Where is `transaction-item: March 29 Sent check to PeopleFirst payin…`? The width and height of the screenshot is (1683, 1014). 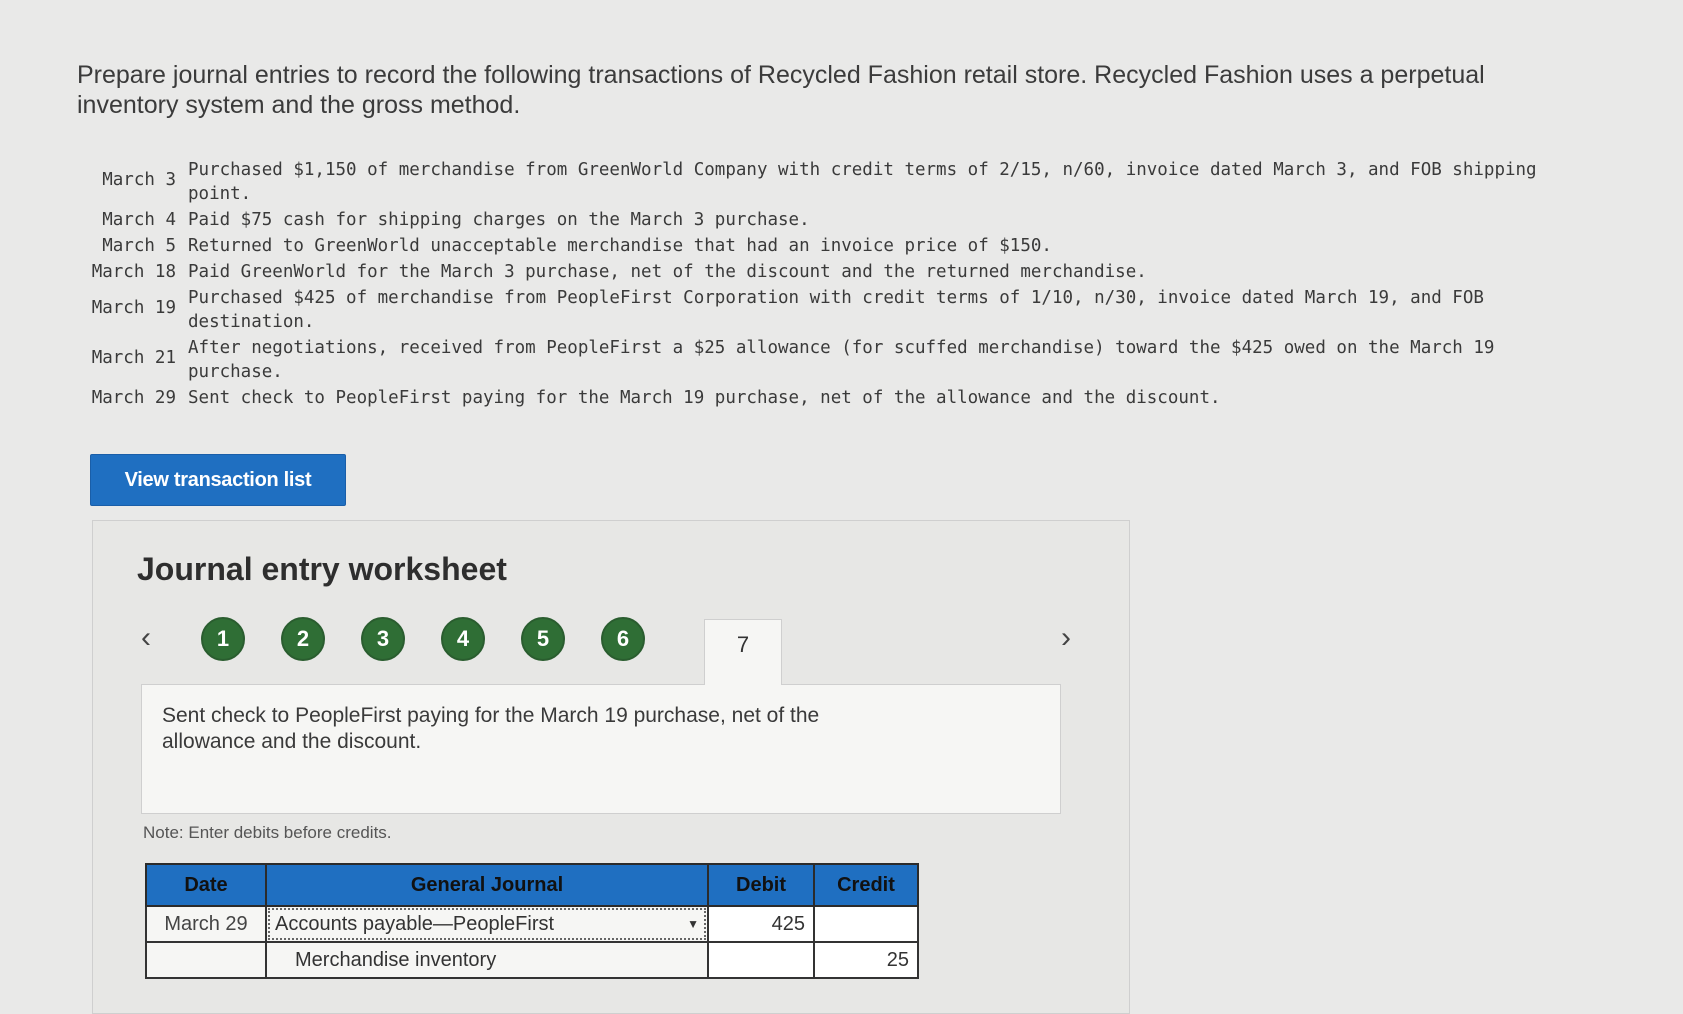
transaction-item: March 29 Sent check to PeopleFirst payin… is located at coordinates (816, 398).